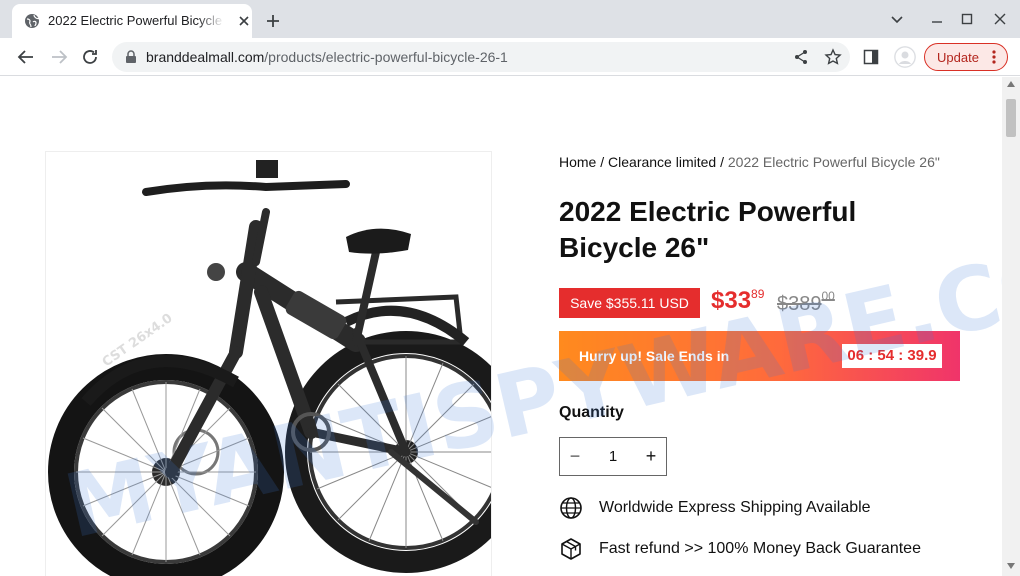 The width and height of the screenshot is (1020, 576). Describe the element at coordinates (316, 315) in the screenshot. I see `battery-pack` at that location.